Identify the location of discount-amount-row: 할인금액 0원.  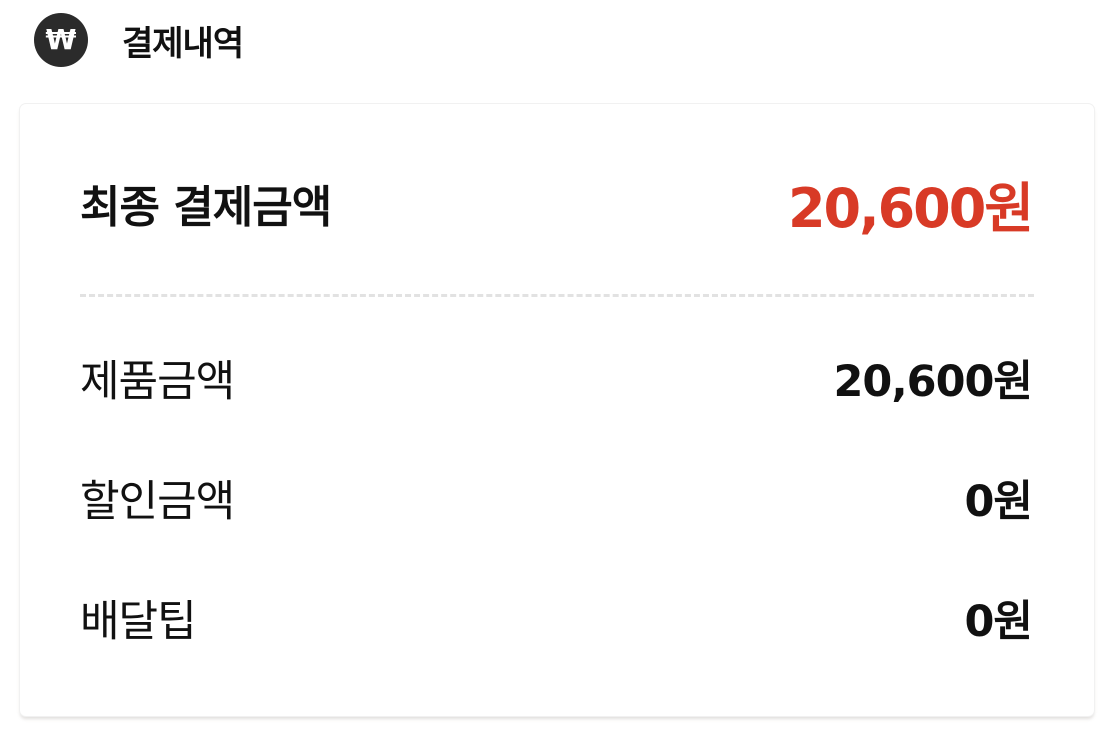
(556, 498).